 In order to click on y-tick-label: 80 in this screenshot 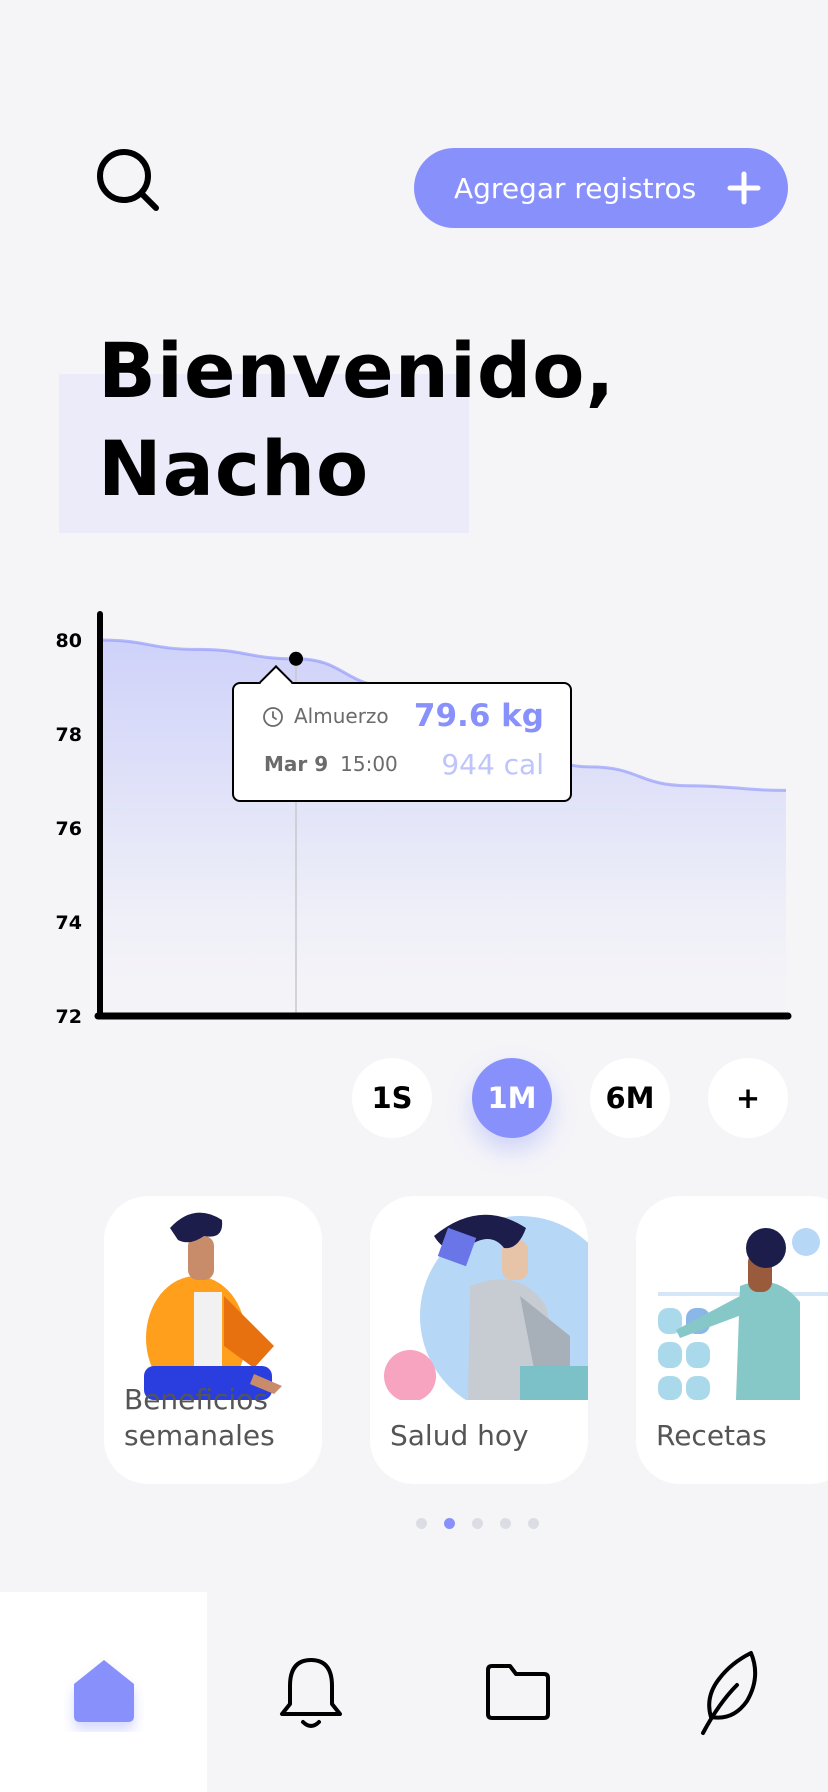, I will do `click(69, 641)`.